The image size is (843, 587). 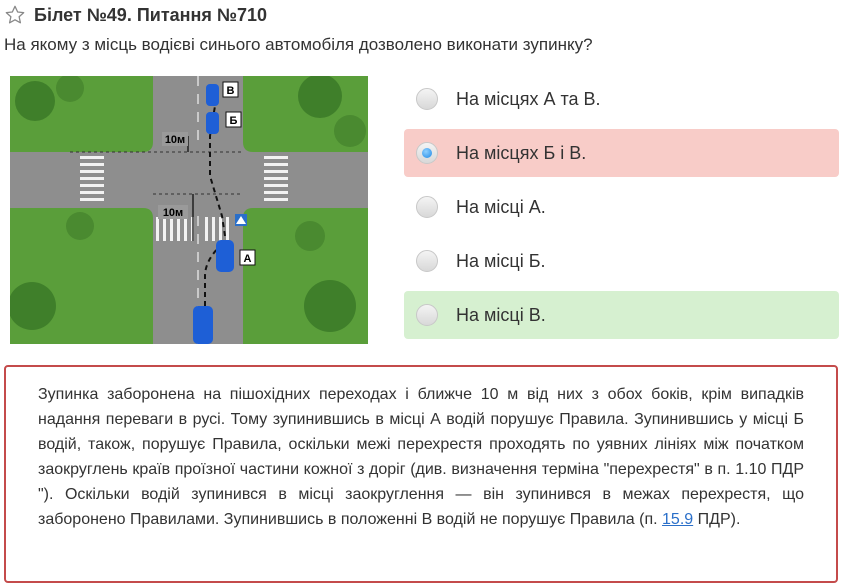 I want to click on answer-label: На місцях Б і В., so click(x=521, y=152).